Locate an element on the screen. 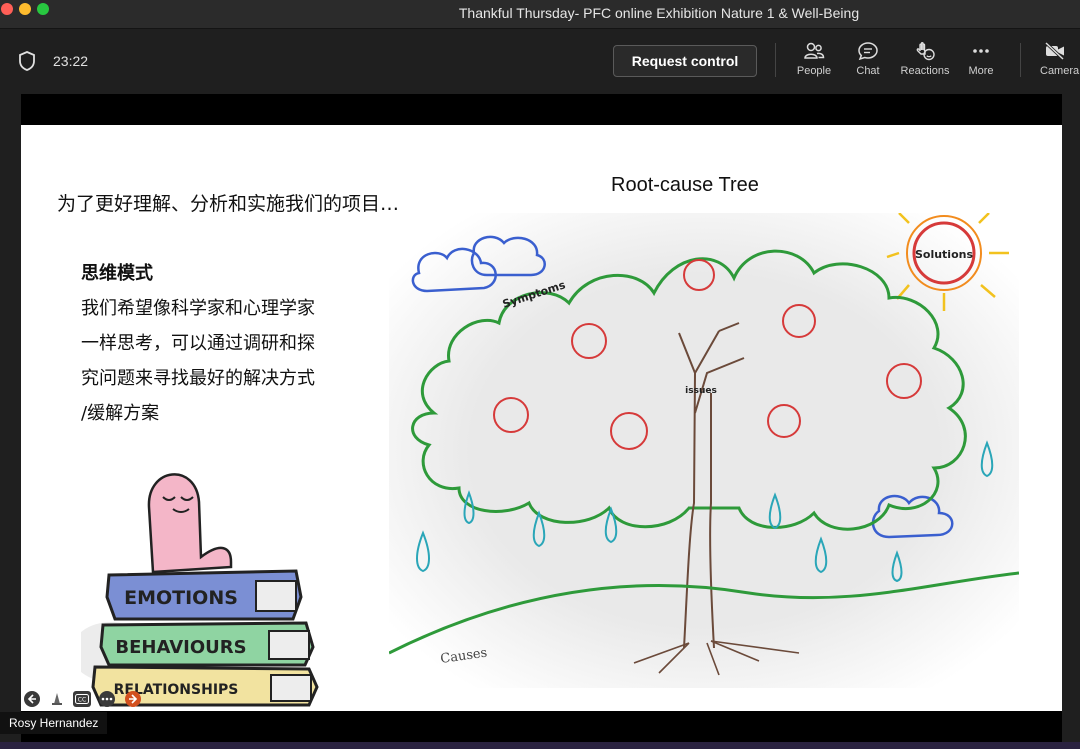 This screenshot has width=1080, height=749. closed-captions-icon: CC is located at coordinates (82, 699).